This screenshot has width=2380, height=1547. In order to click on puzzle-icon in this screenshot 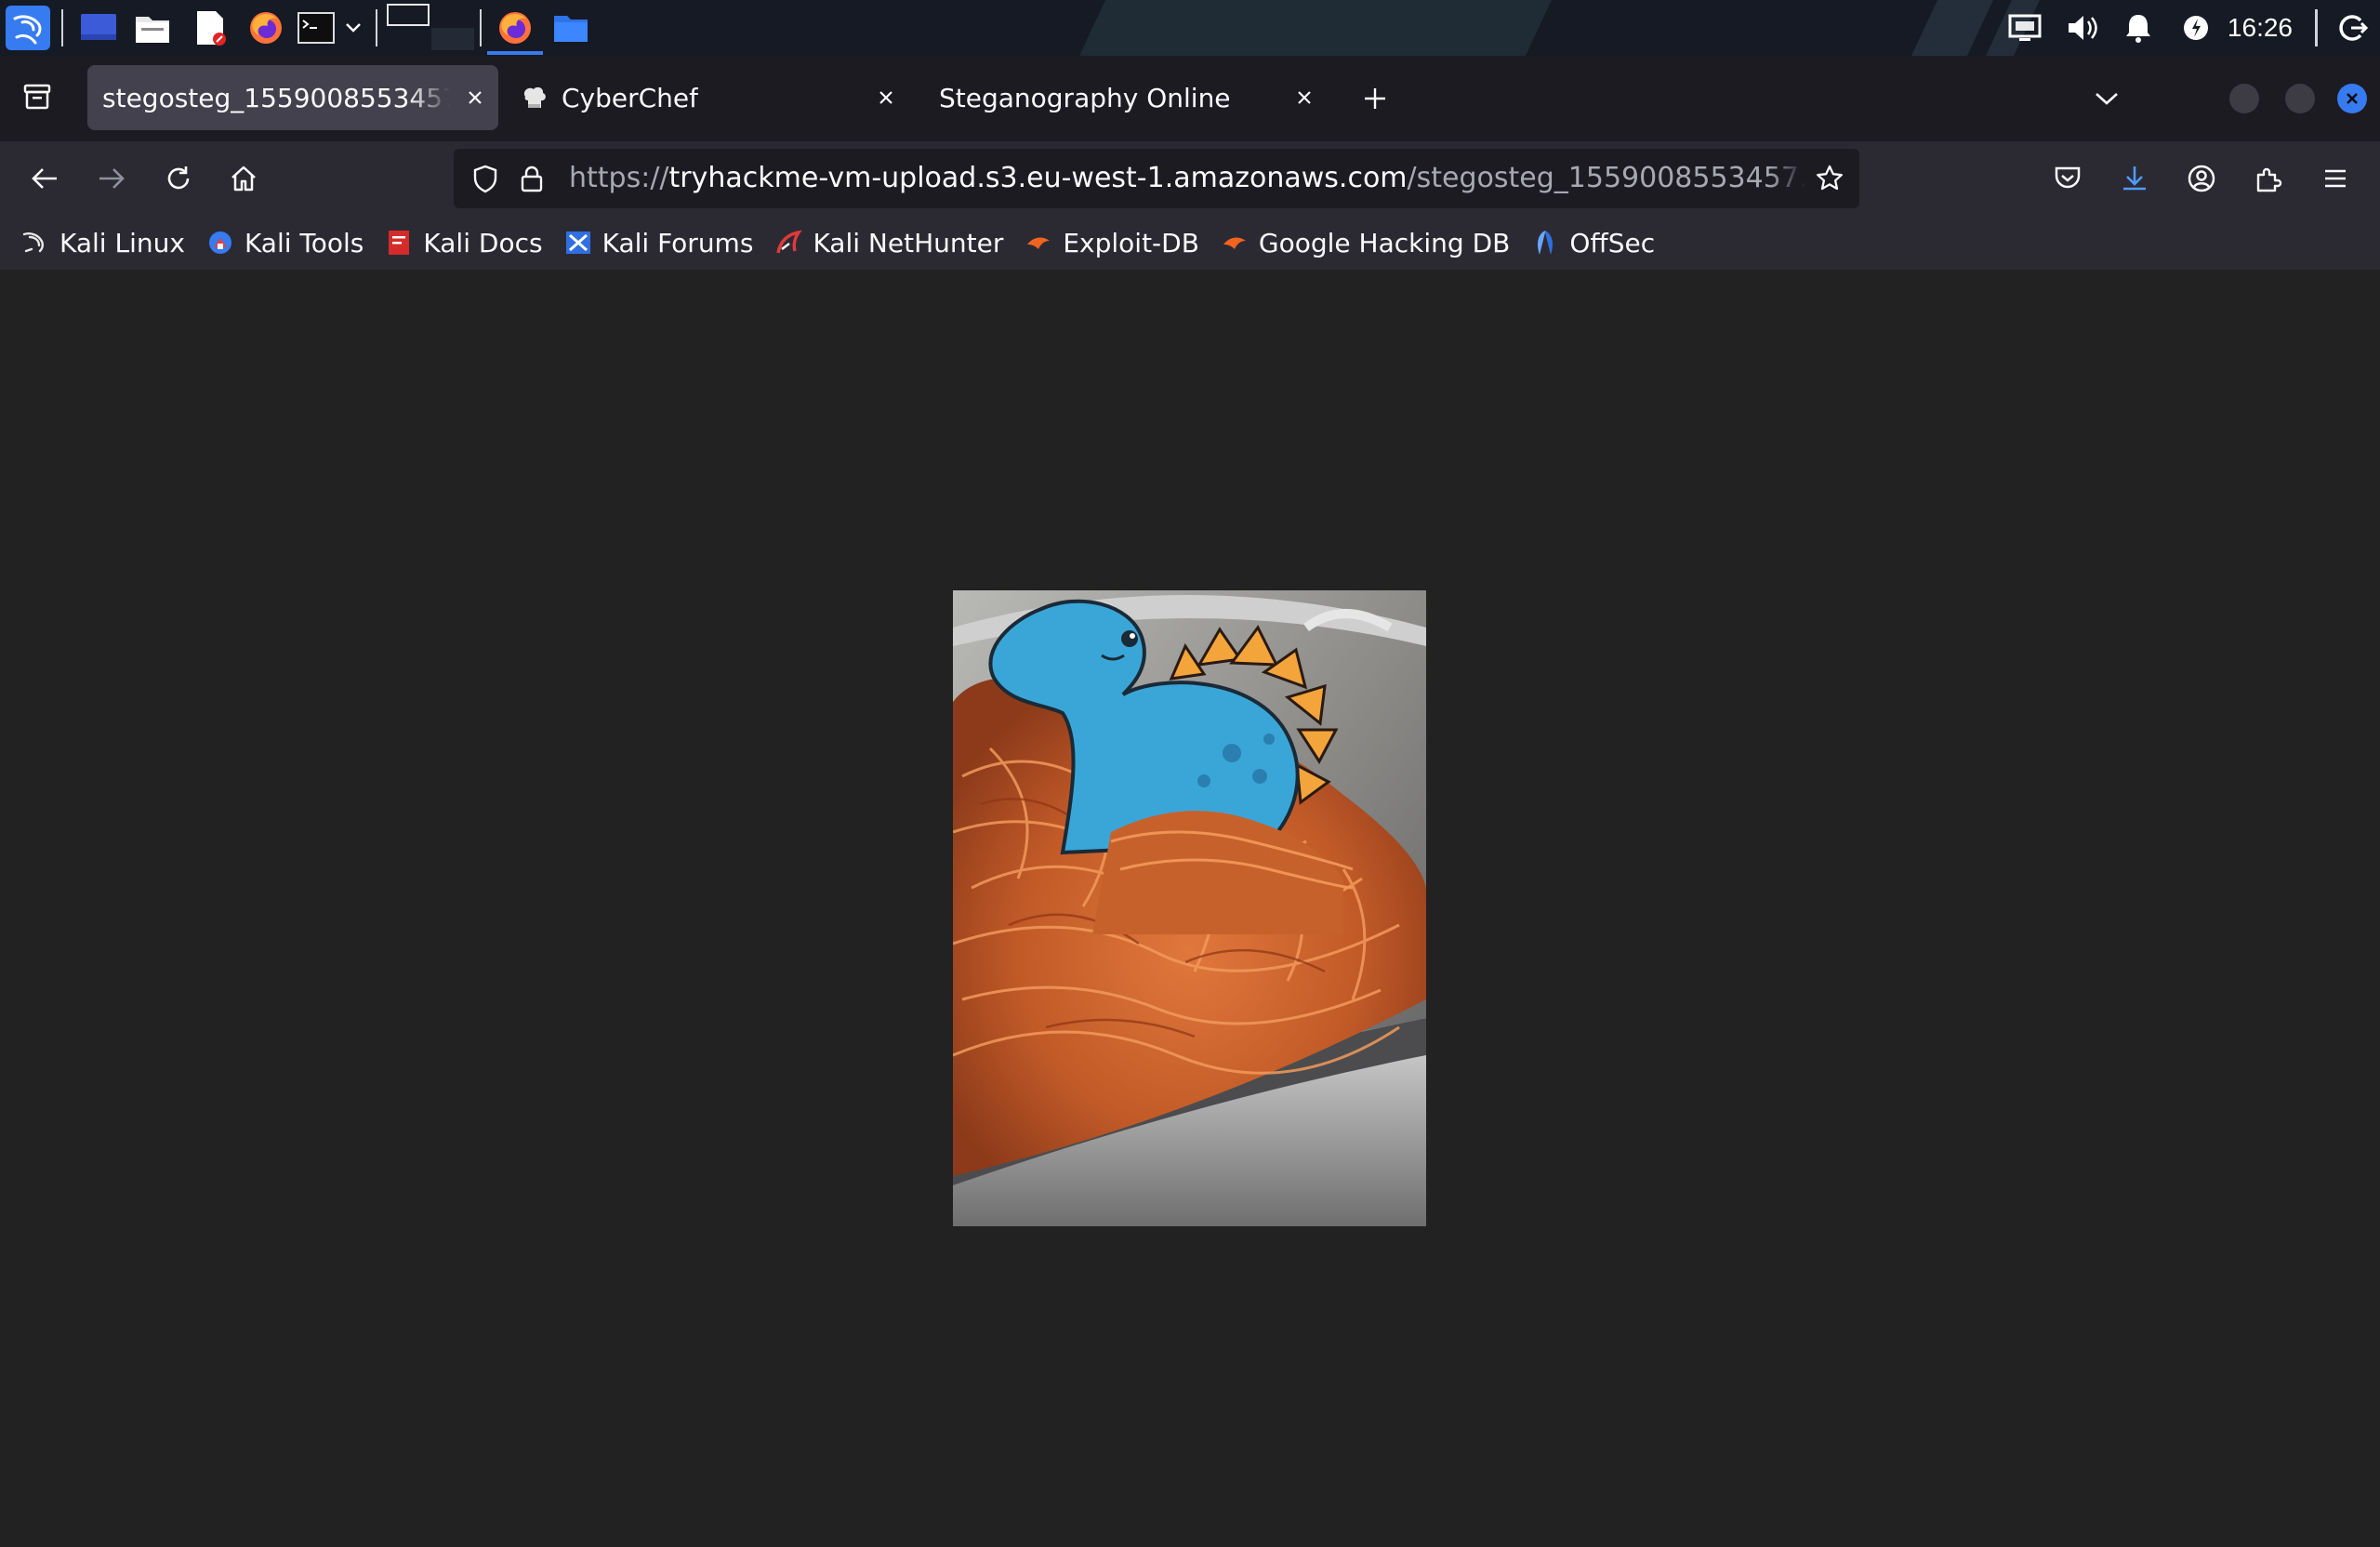, I will do `click(2269, 179)`.